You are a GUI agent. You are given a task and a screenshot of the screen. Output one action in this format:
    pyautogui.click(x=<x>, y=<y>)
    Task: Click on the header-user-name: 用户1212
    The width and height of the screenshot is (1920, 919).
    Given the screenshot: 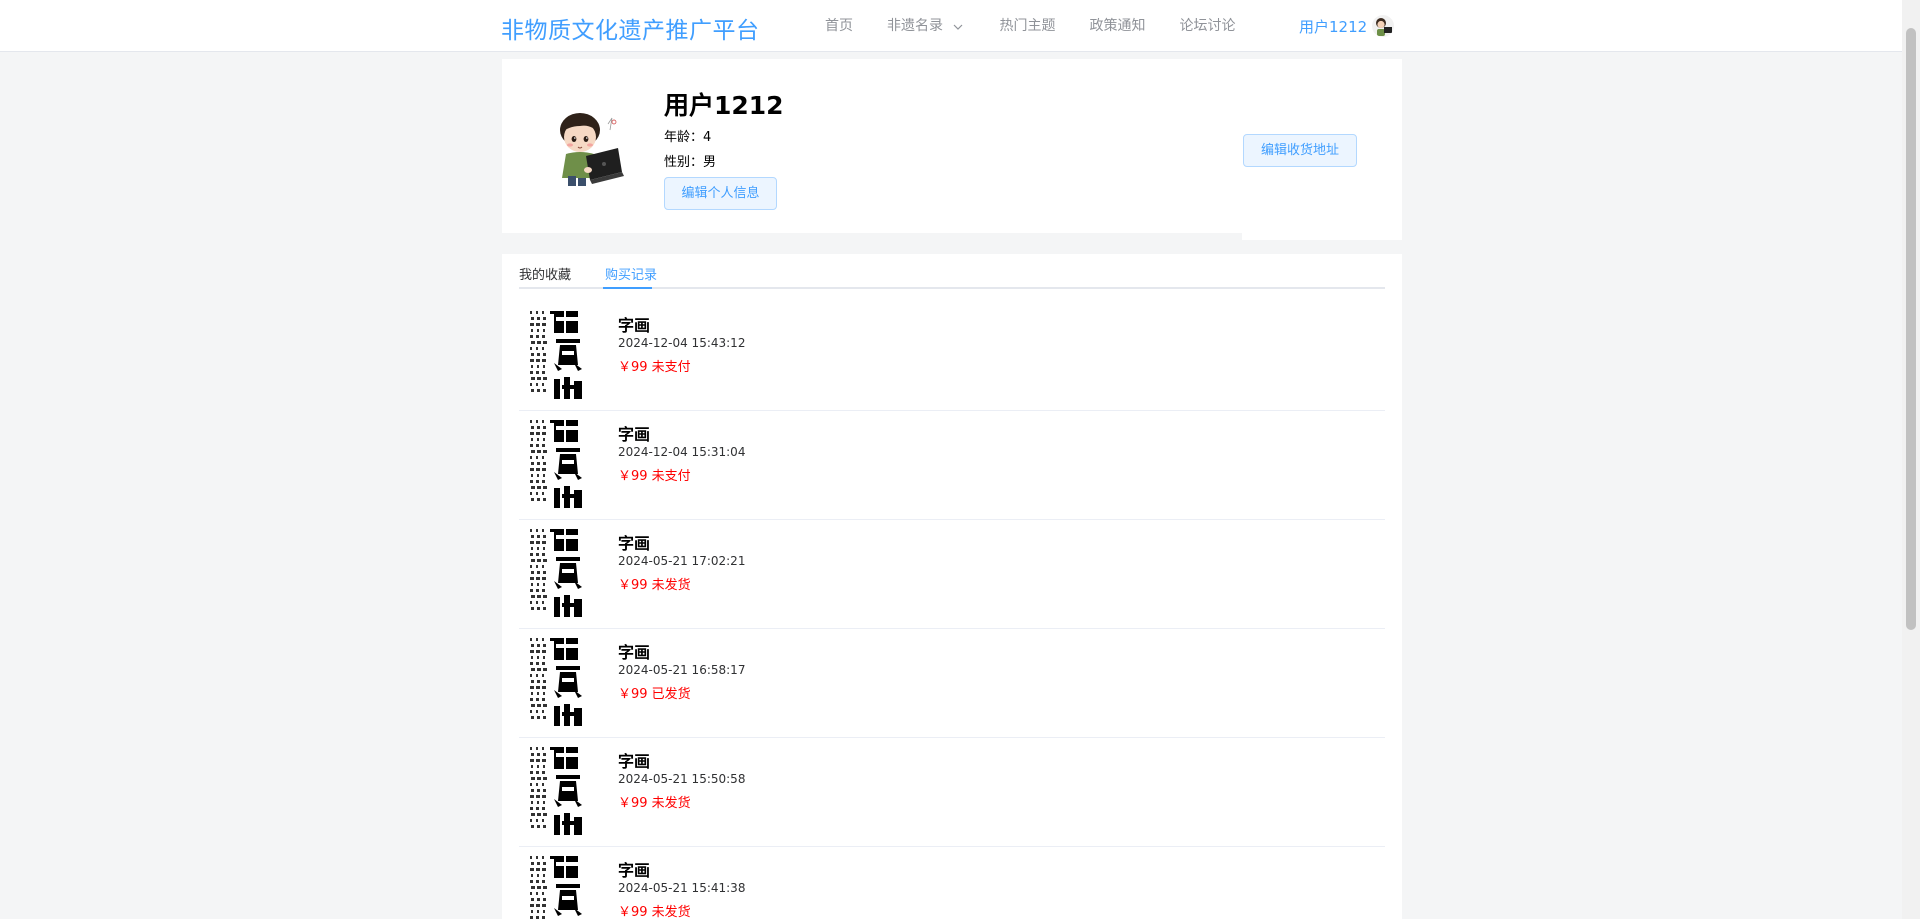 What is the action you would take?
    pyautogui.click(x=1333, y=26)
    